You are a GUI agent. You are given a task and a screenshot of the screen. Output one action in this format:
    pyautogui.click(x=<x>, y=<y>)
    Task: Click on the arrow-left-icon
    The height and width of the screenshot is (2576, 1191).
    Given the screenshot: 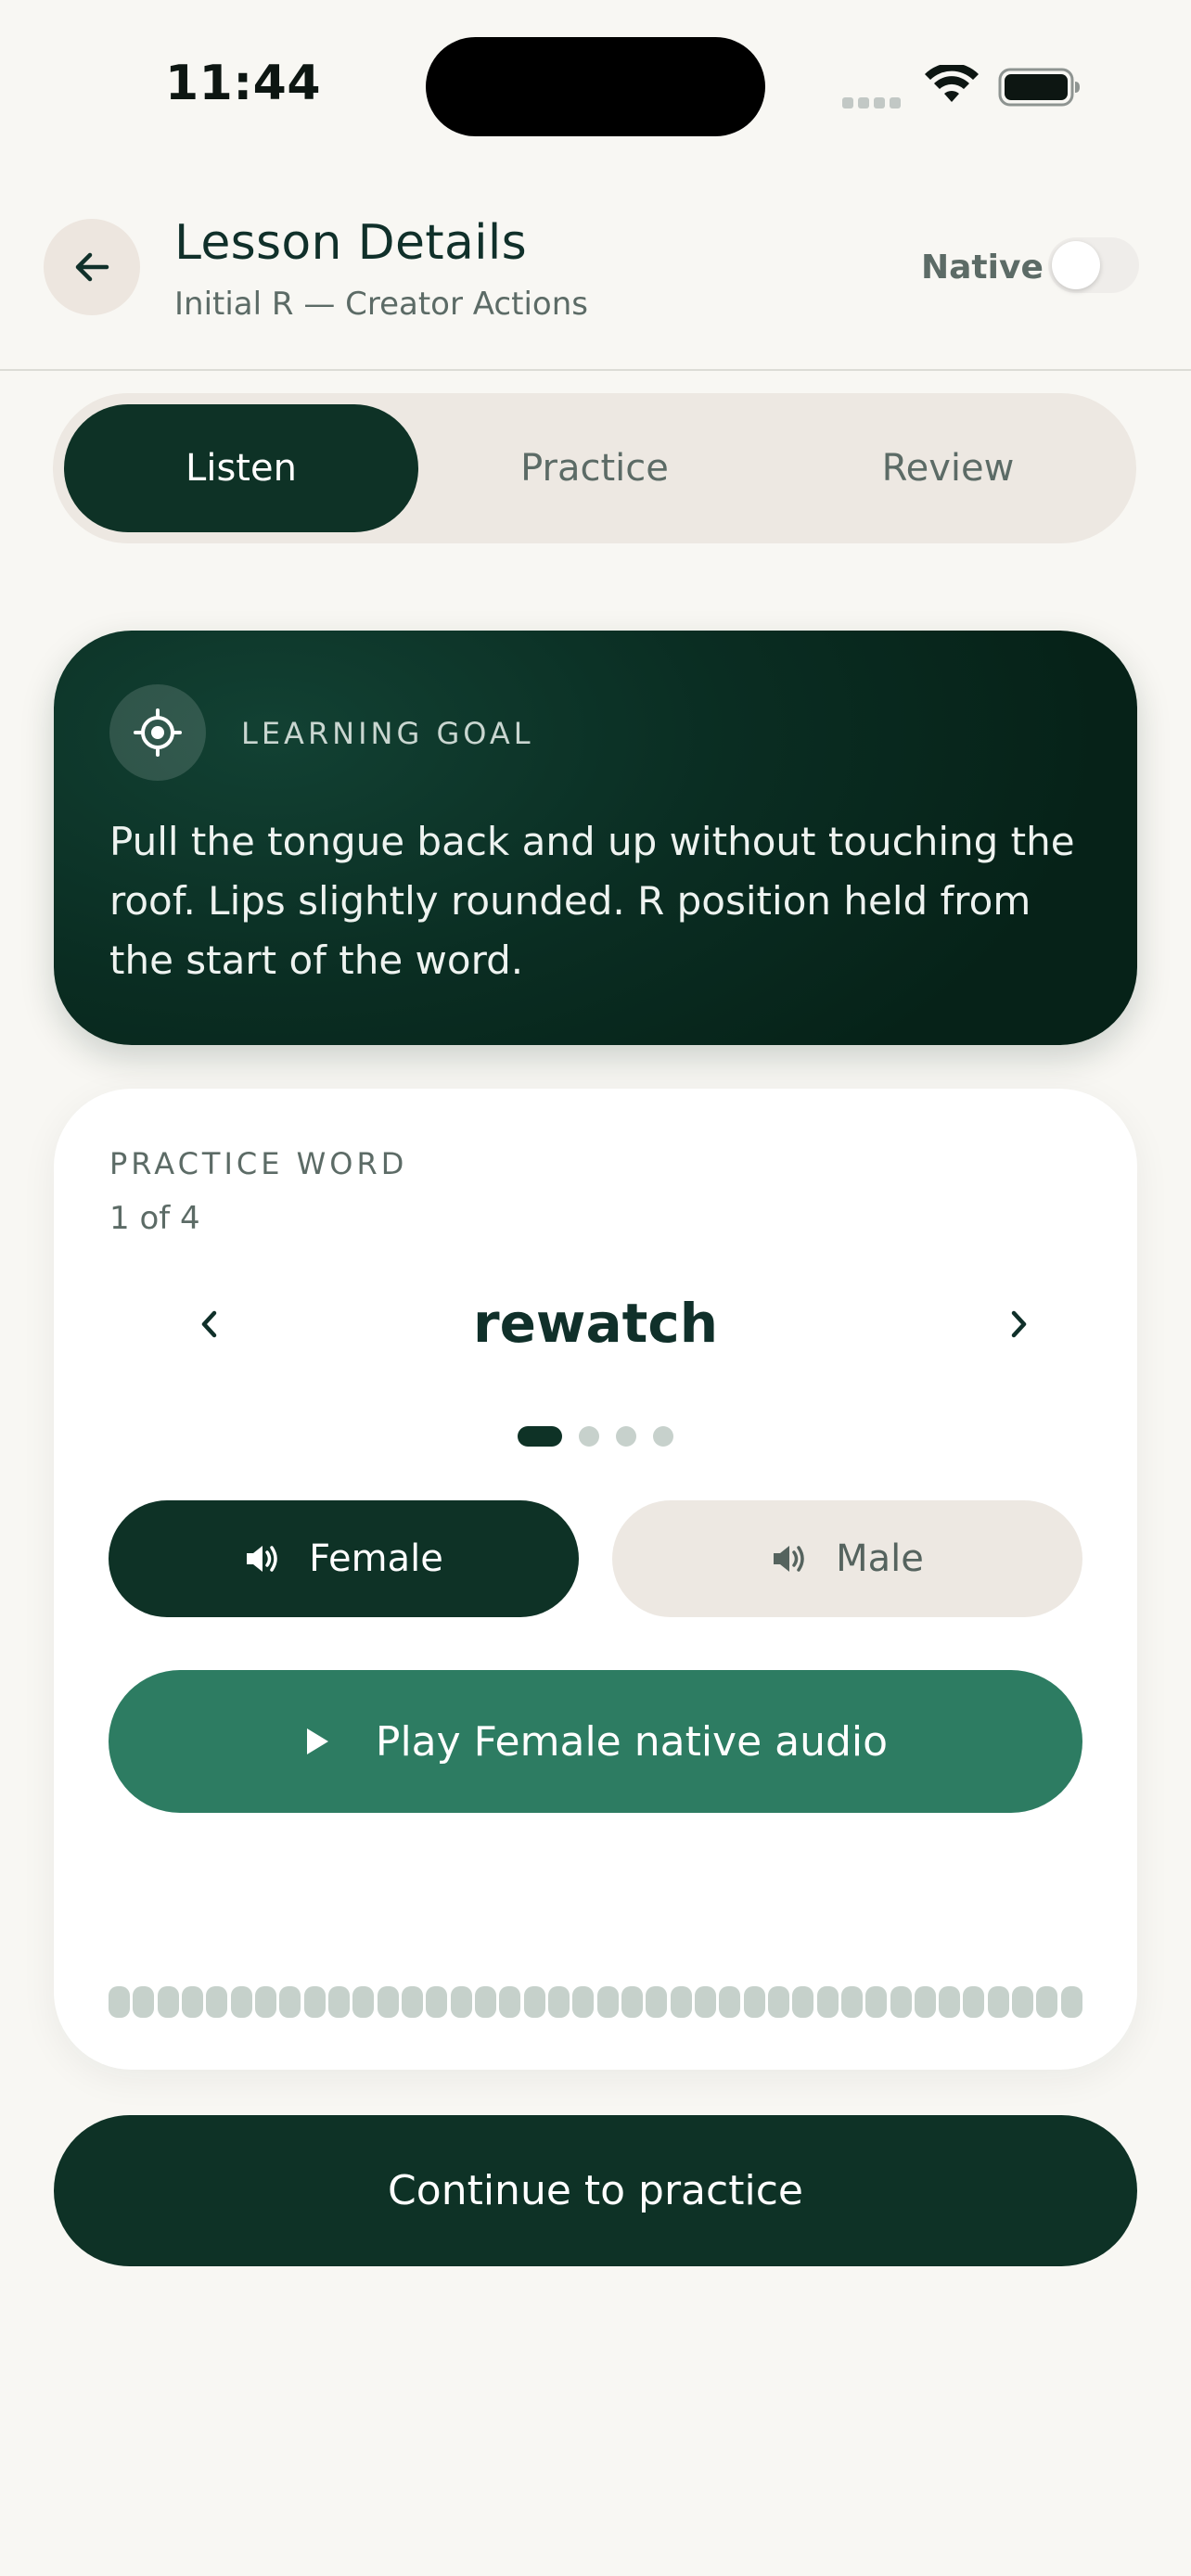 What is the action you would take?
    pyautogui.click(x=92, y=267)
    